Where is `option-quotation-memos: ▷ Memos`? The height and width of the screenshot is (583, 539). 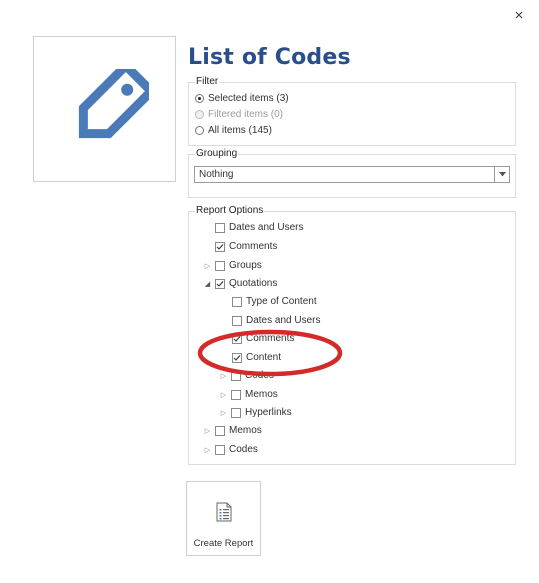 option-quotation-memos: ▷ Memos is located at coordinates (248, 394).